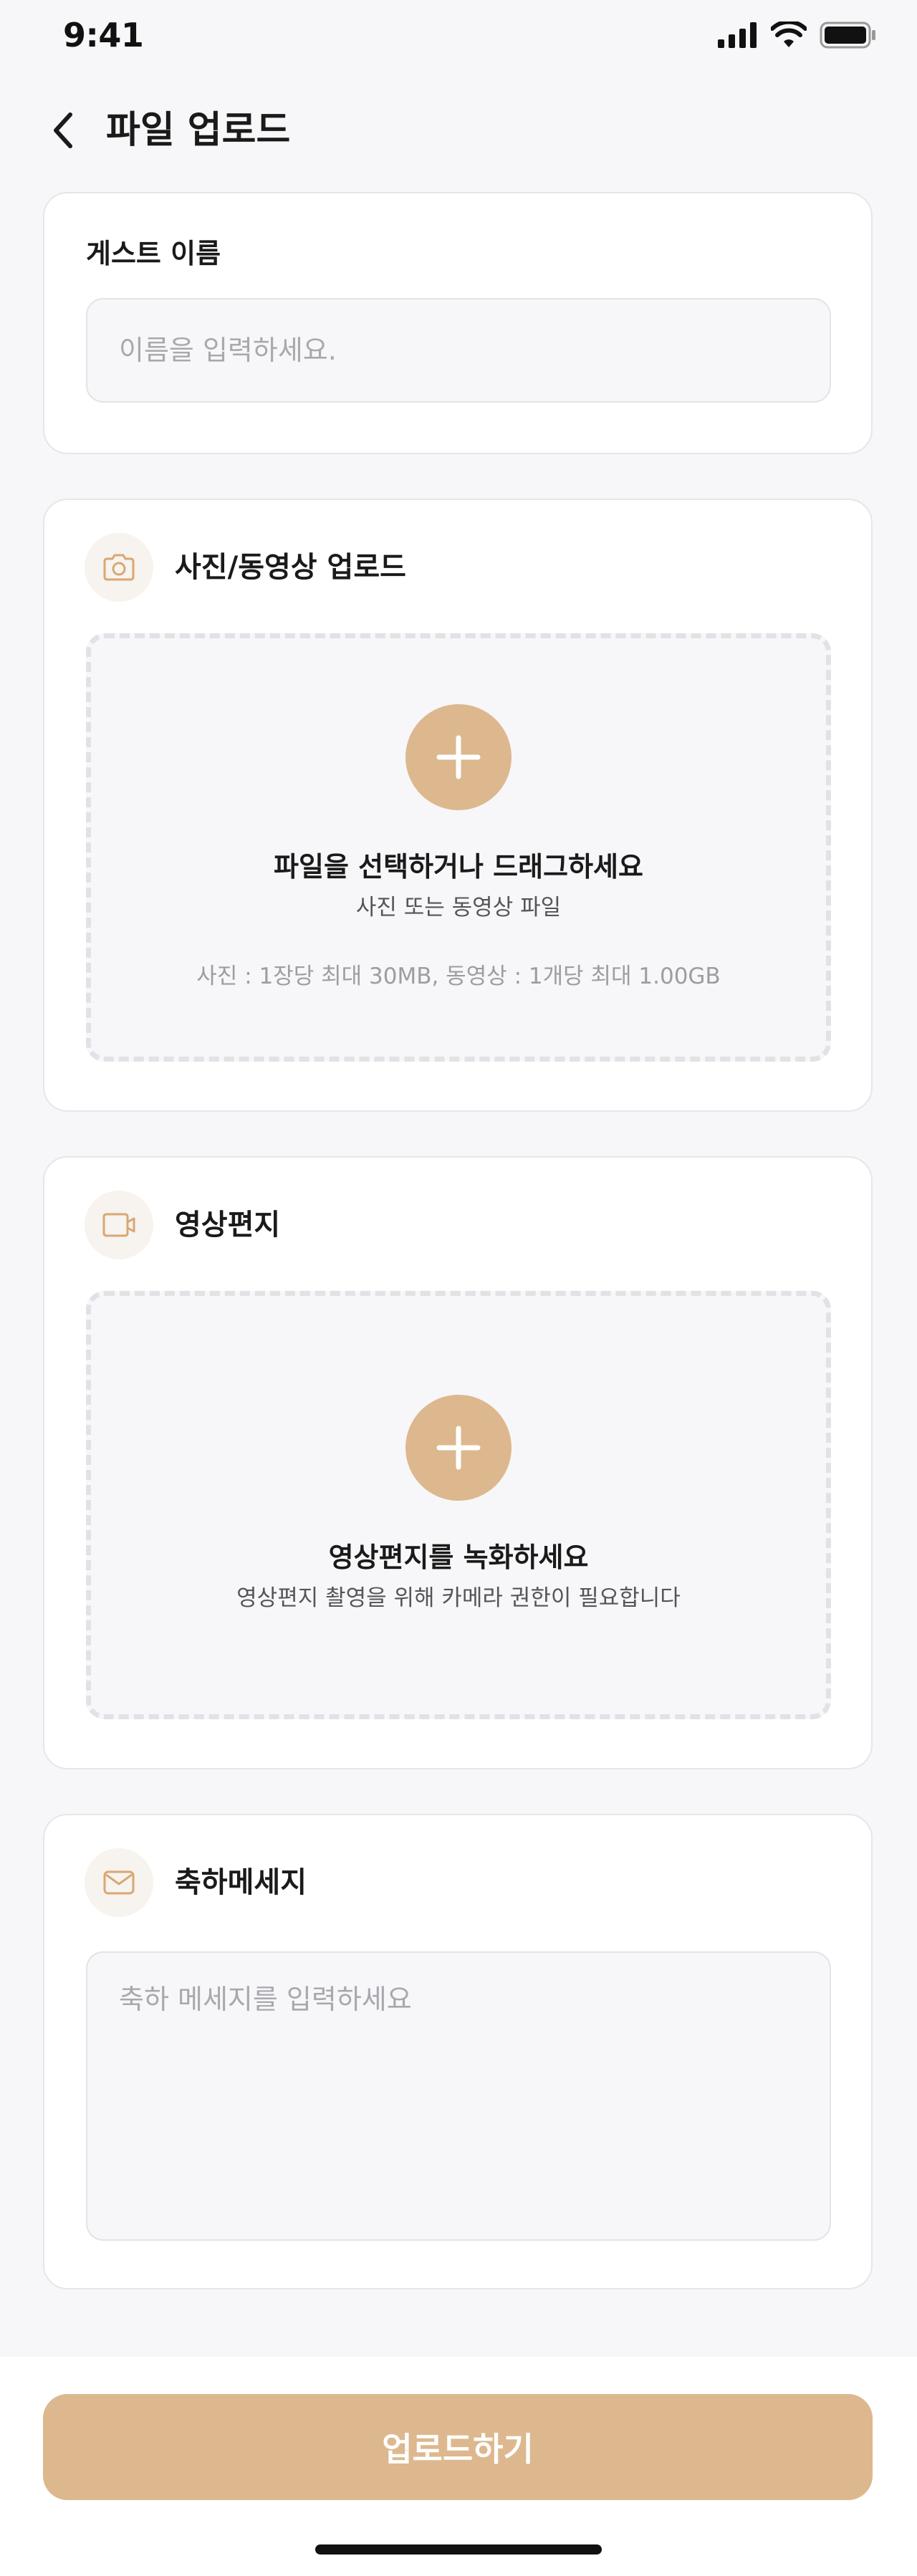  Describe the element at coordinates (228, 1224) in the screenshot. I see `video-letter-title: 영상편지` at that location.